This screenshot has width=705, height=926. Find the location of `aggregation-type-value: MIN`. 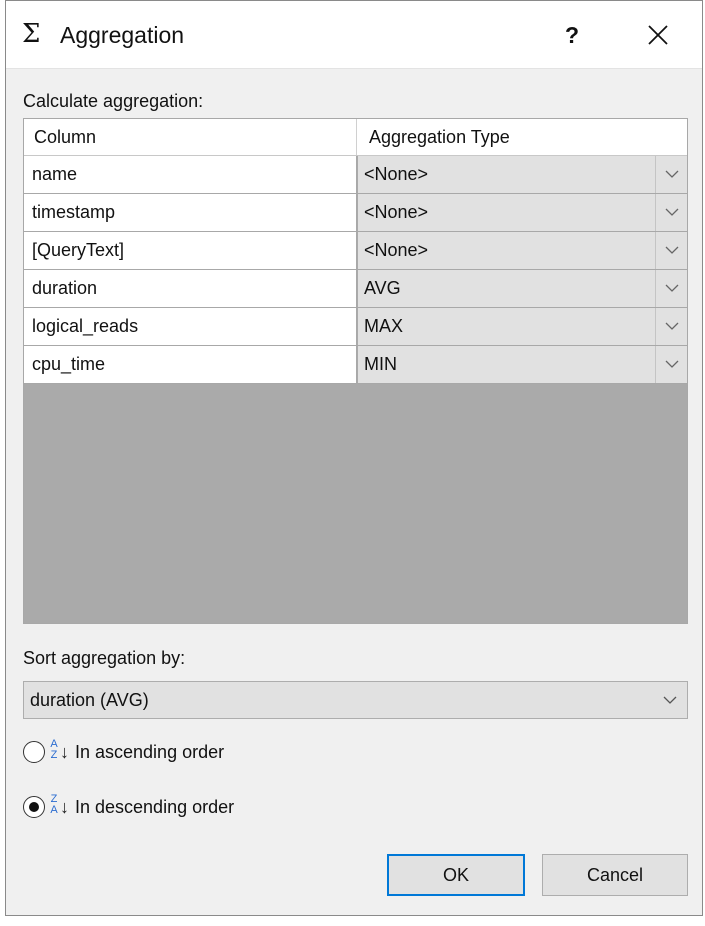

aggregation-type-value: MIN is located at coordinates (380, 364).